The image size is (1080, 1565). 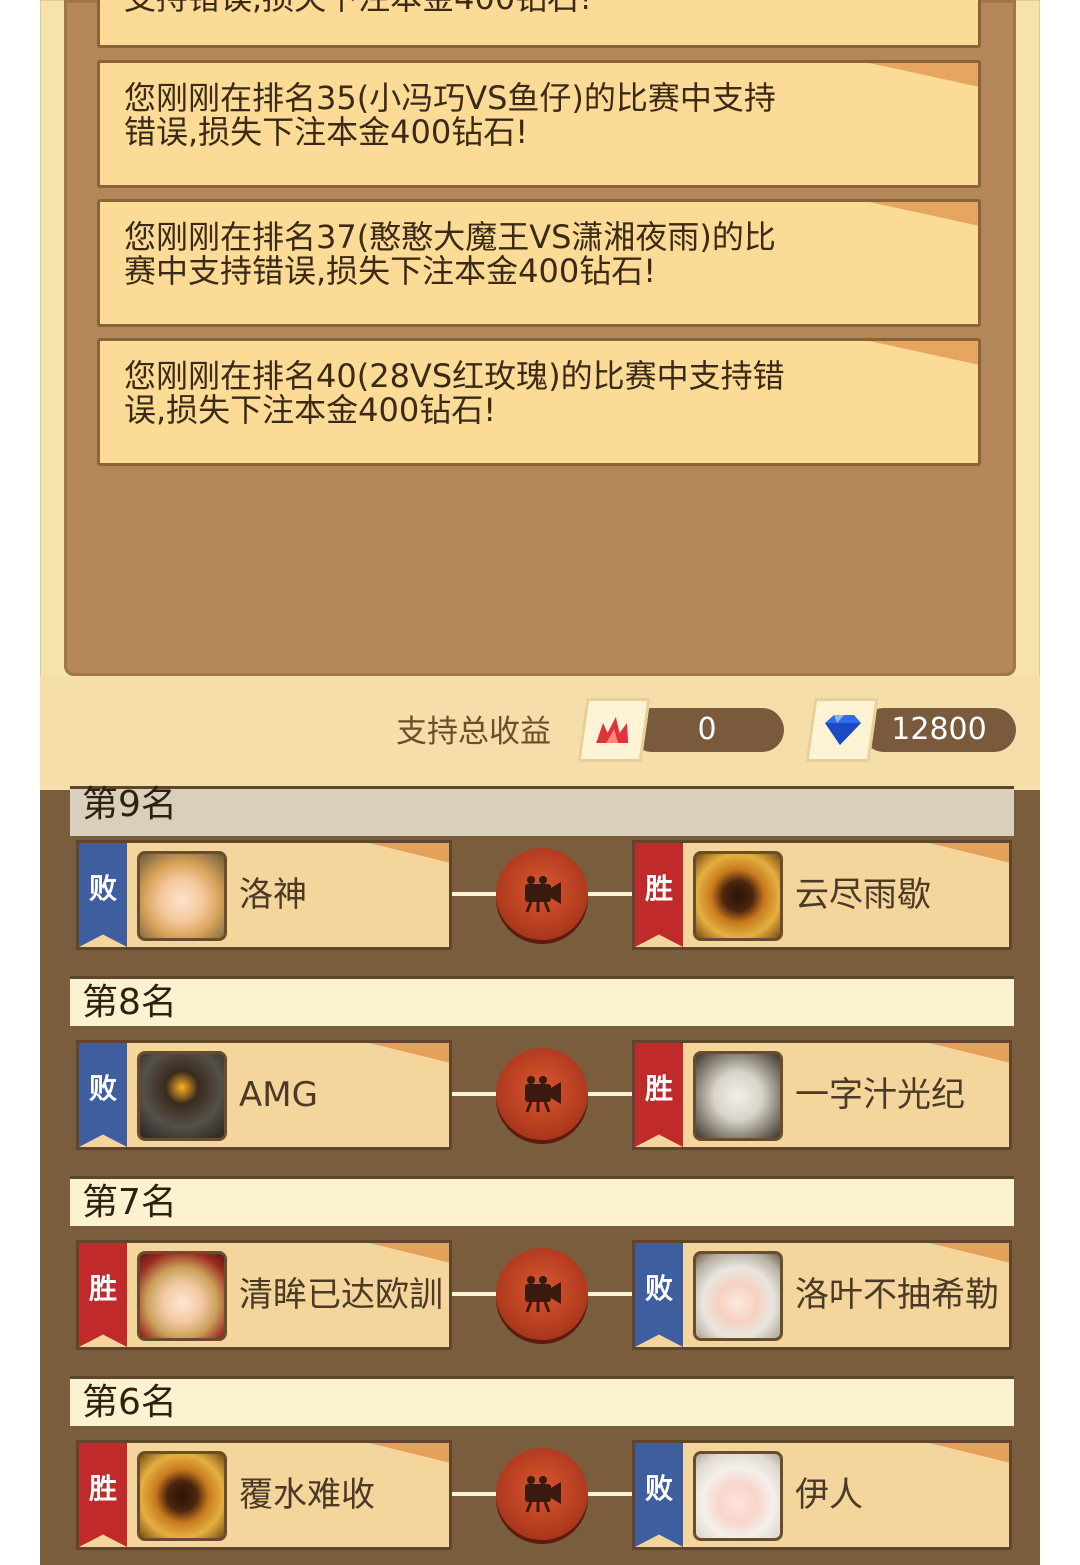 I want to click on bet-log-text-line2: 赛中支持错误,损失下注本金400钻石!, so click(x=390, y=271).